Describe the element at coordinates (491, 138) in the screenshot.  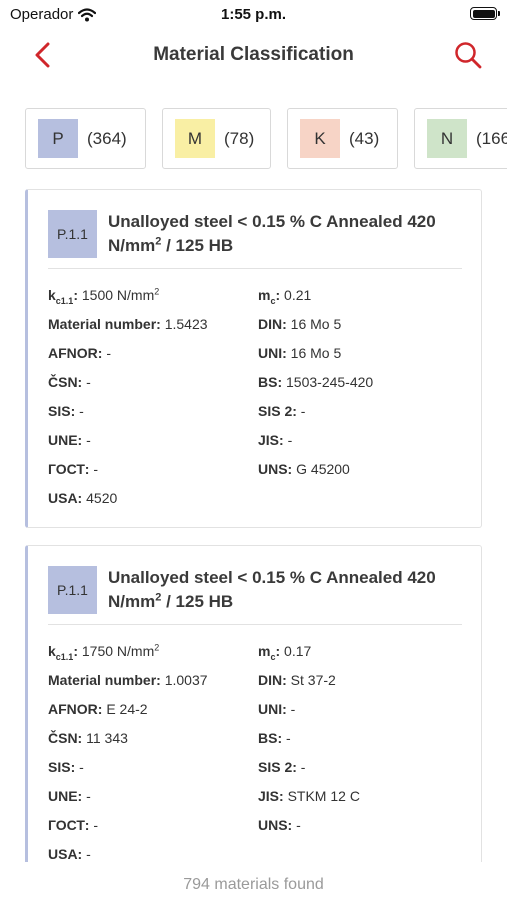
I see `group-count-n: (166)` at that location.